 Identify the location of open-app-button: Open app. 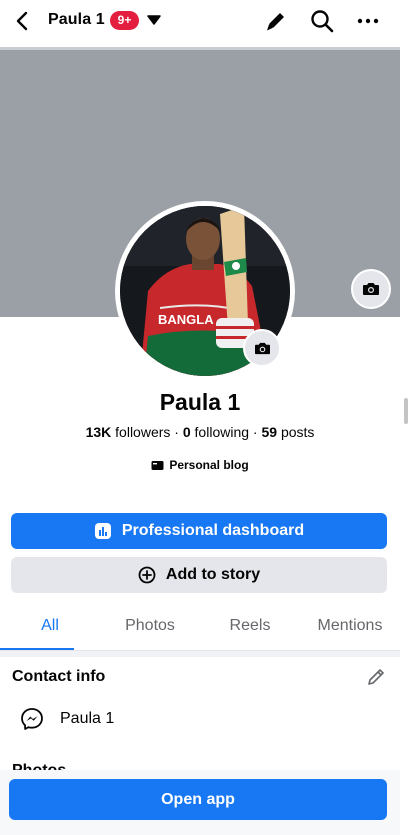
(198, 799).